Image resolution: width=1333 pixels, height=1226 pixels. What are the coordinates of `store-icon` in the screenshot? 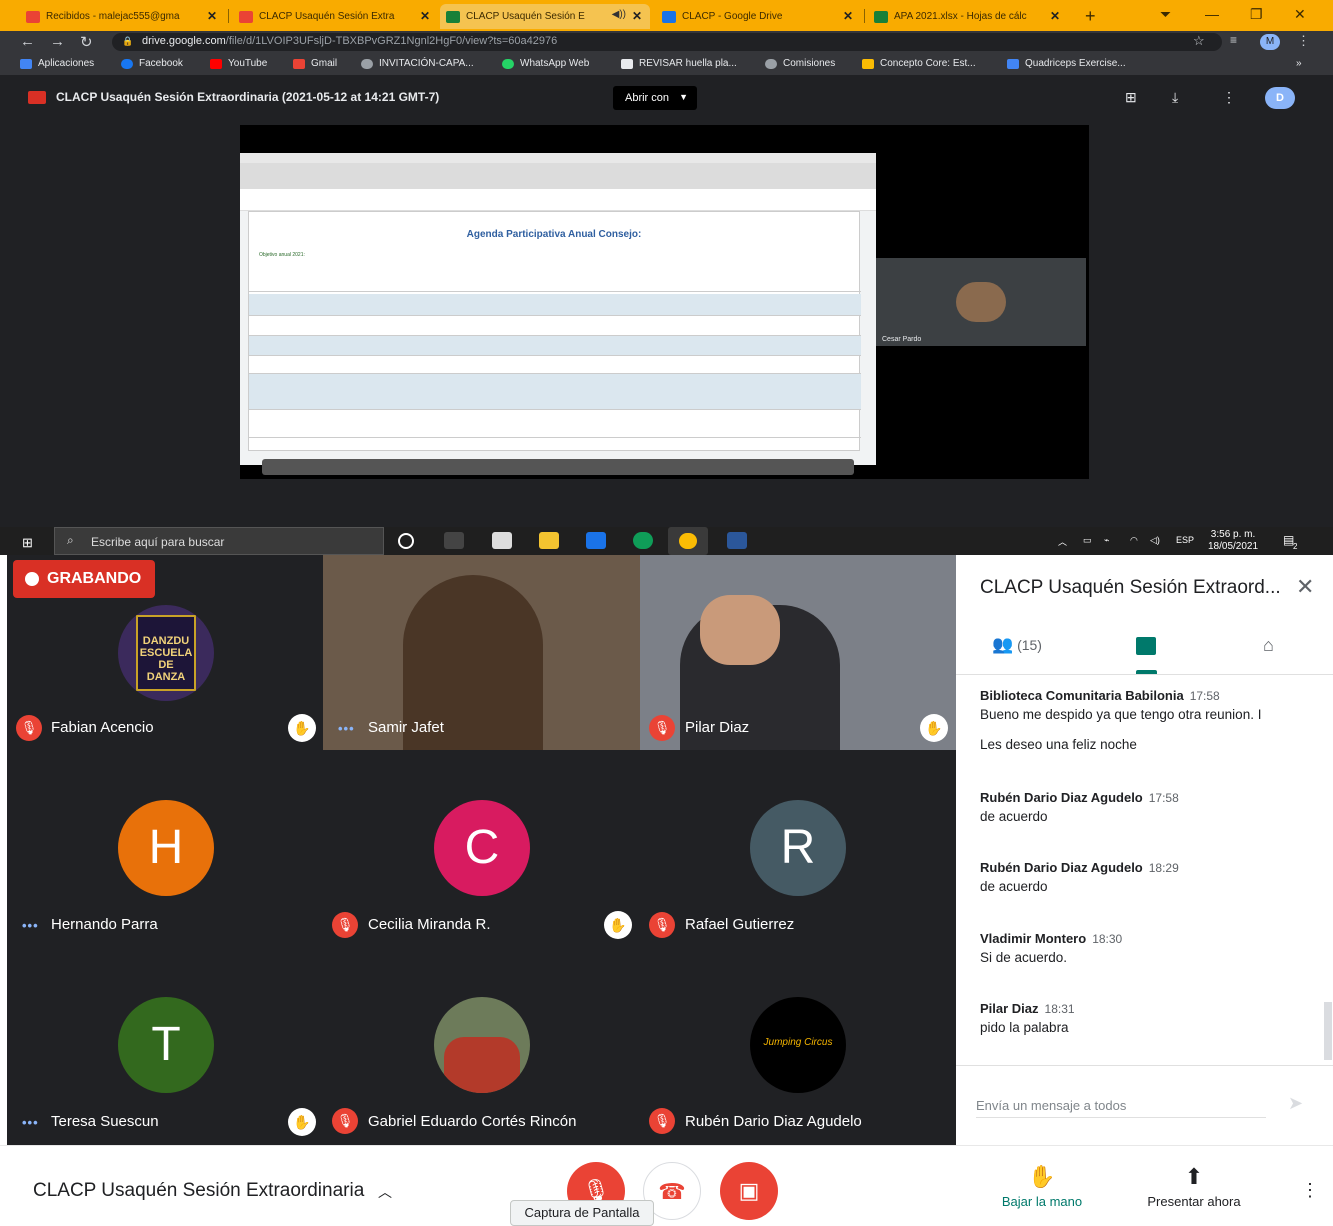 It's located at (502, 540).